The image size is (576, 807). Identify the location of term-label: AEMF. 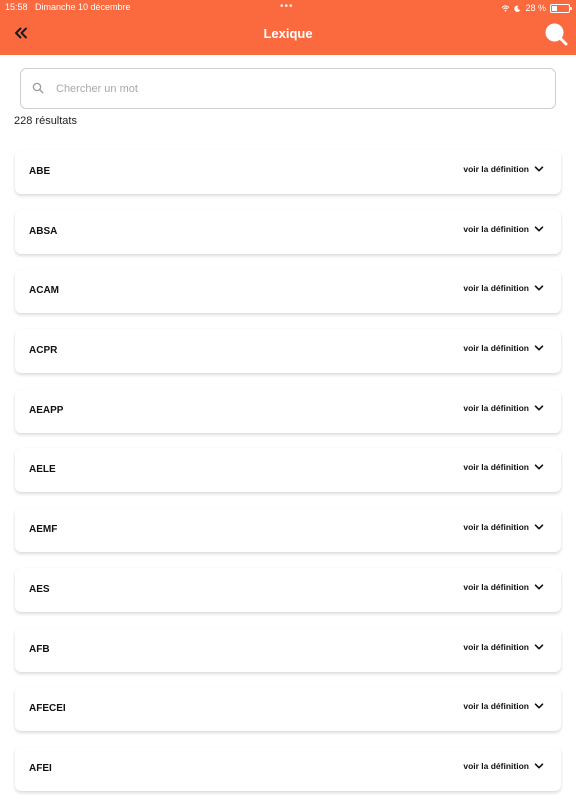
(43, 530).